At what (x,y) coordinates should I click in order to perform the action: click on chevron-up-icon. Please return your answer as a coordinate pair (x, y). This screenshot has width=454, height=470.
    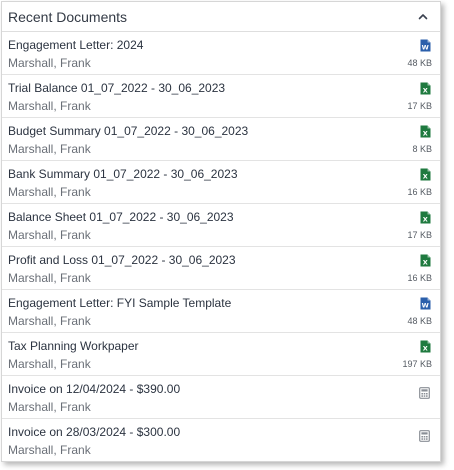
    Looking at the image, I should click on (423, 17).